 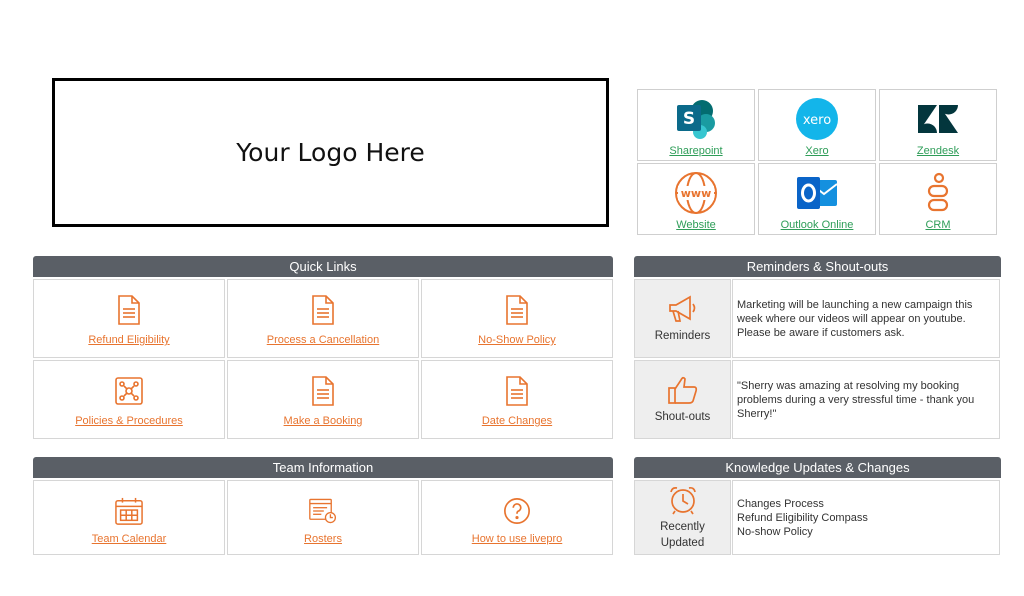 I want to click on quick-link-process-cancellation: Process a Cancellation, so click(x=323, y=318).